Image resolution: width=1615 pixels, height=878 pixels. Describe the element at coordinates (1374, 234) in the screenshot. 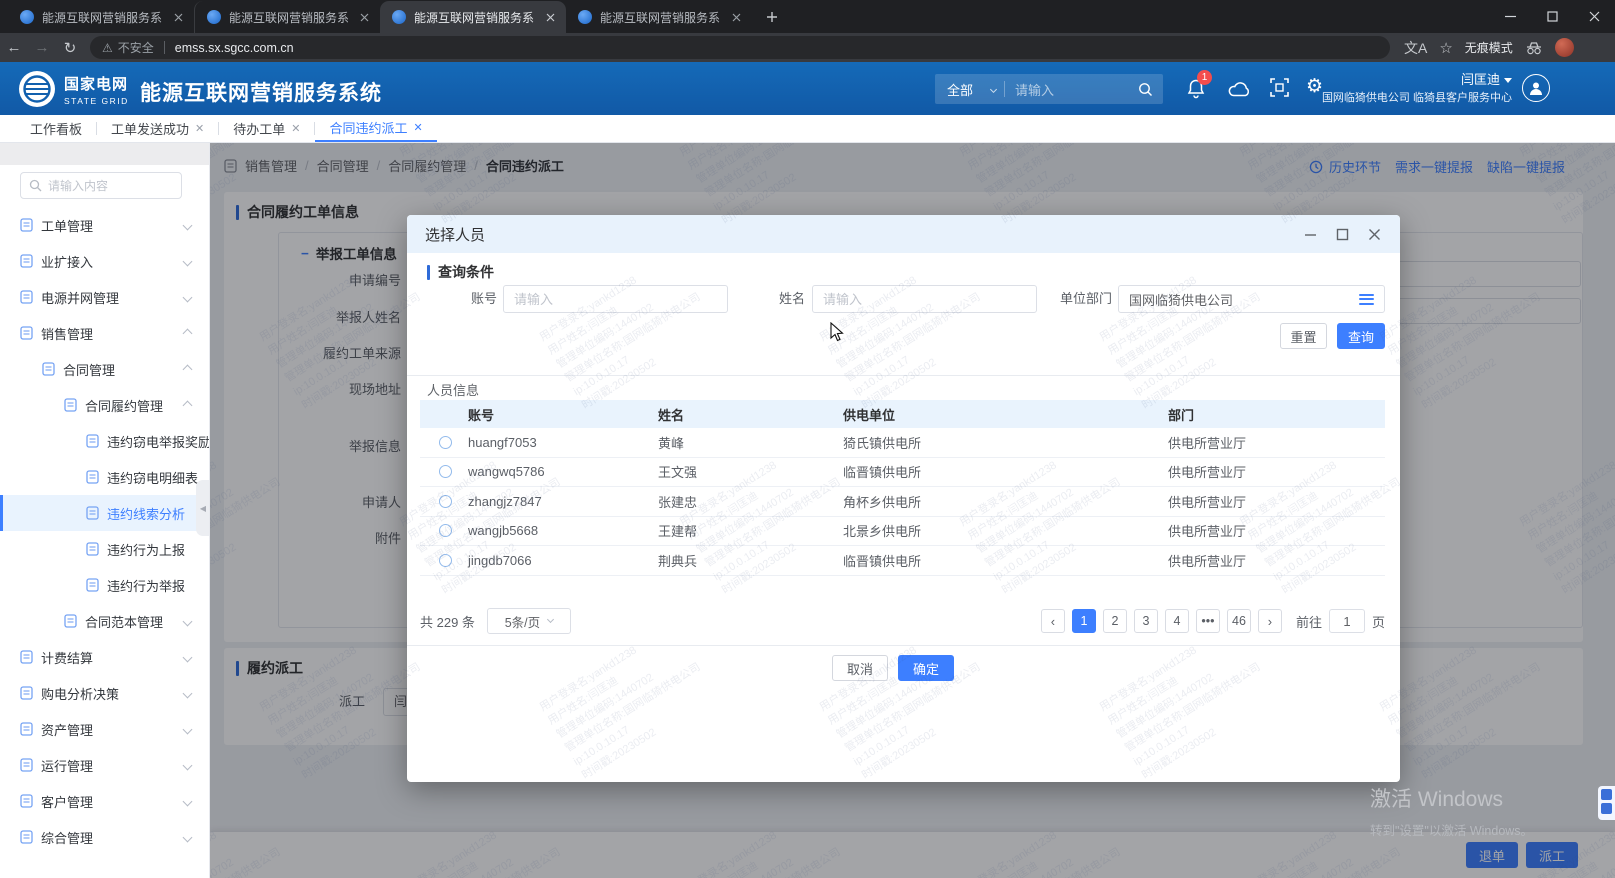

I see `dialog-close-button` at that location.